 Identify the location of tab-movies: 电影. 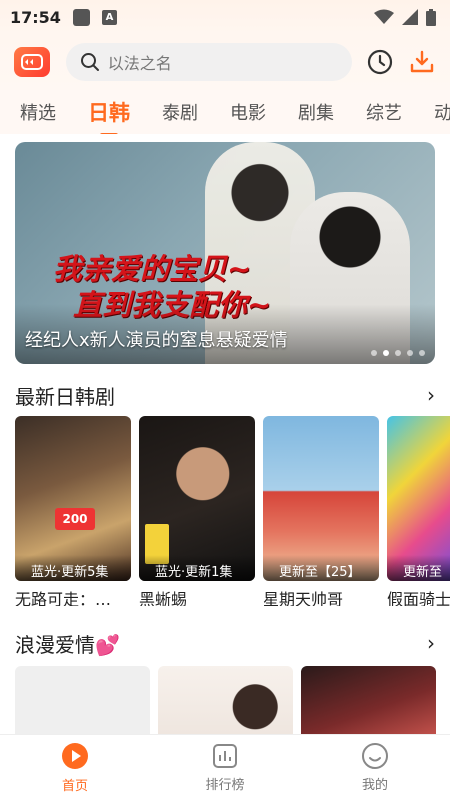
(248, 112).